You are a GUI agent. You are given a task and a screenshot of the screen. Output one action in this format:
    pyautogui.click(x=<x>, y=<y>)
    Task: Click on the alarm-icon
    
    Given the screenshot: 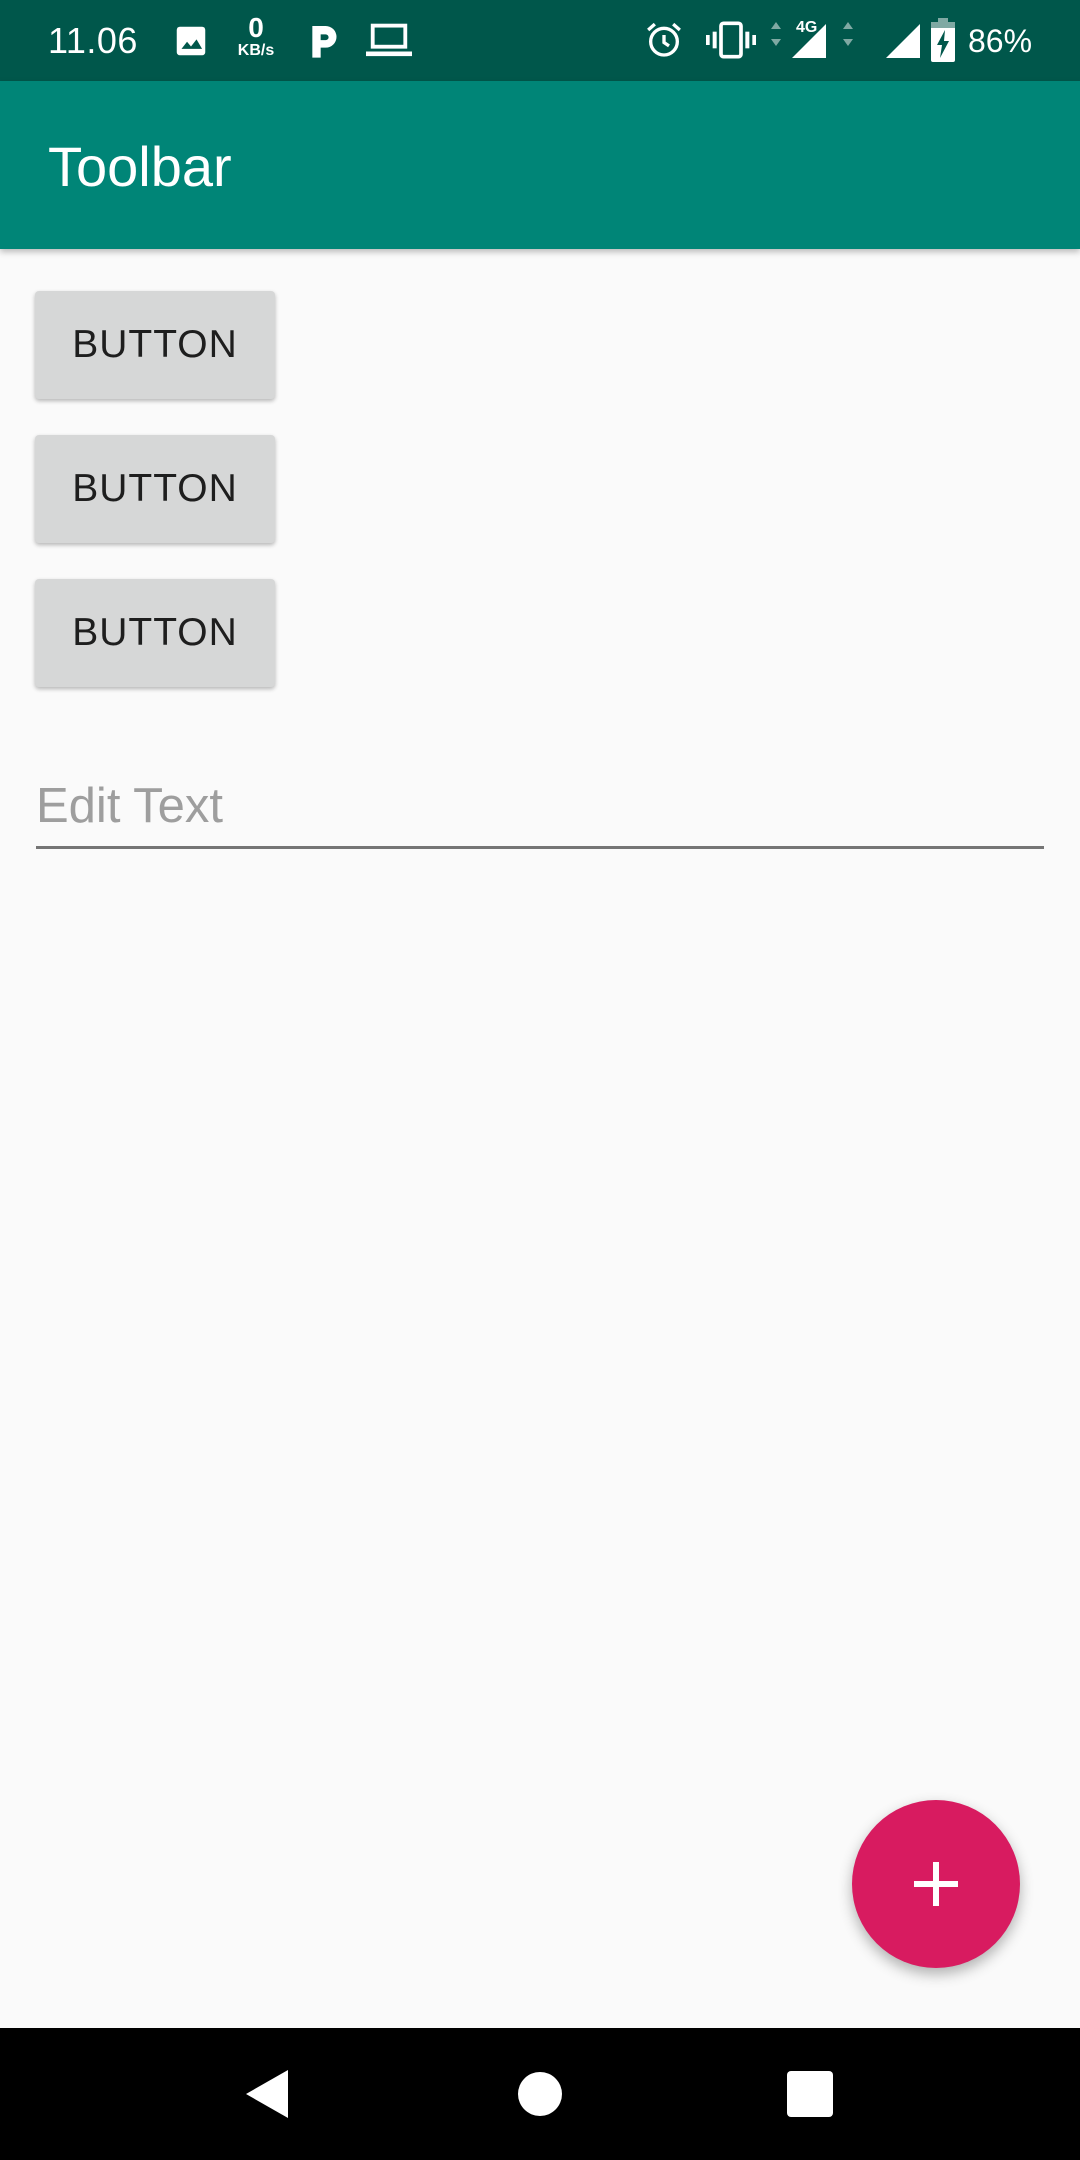 What is the action you would take?
    pyautogui.click(x=664, y=39)
    